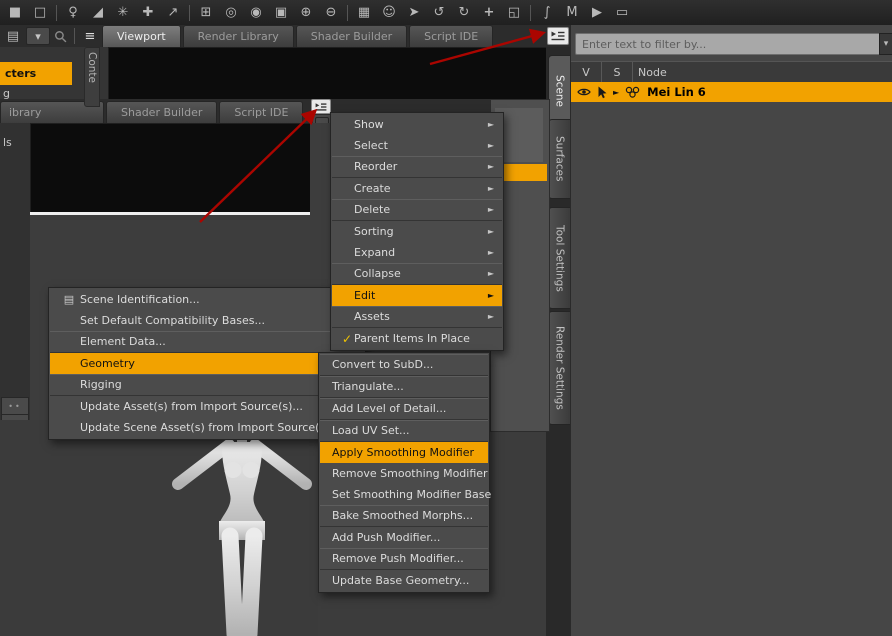 This screenshot has height=636, width=892. What do you see at coordinates (173, 12) in the screenshot?
I see `export-icon: ↗` at bounding box center [173, 12].